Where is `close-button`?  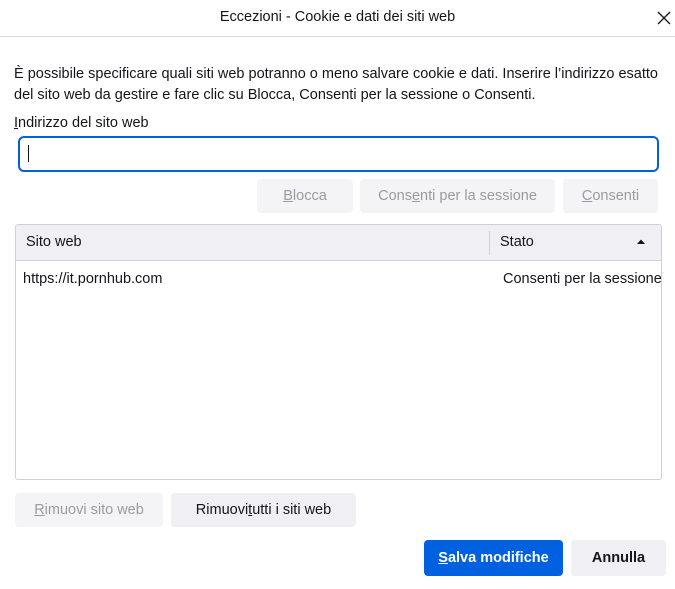 close-button is located at coordinates (662, 18).